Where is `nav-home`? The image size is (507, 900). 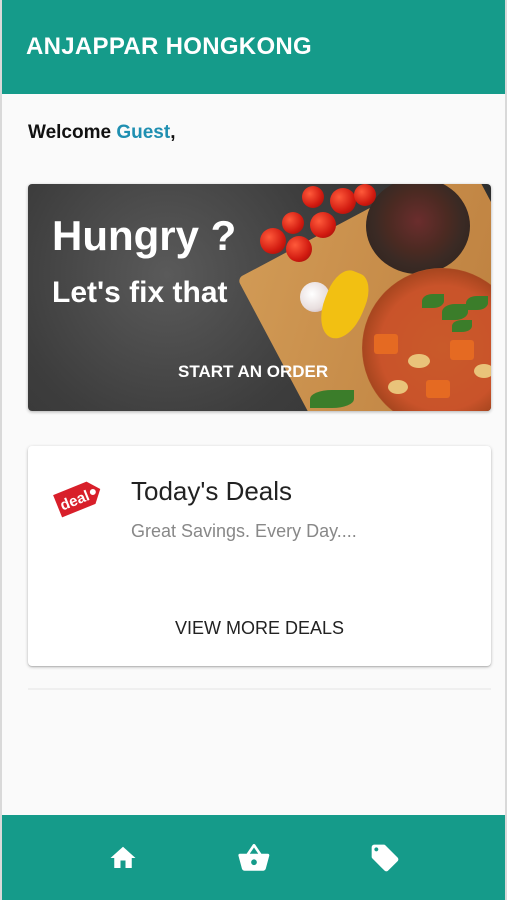
nav-home is located at coordinates (123, 858).